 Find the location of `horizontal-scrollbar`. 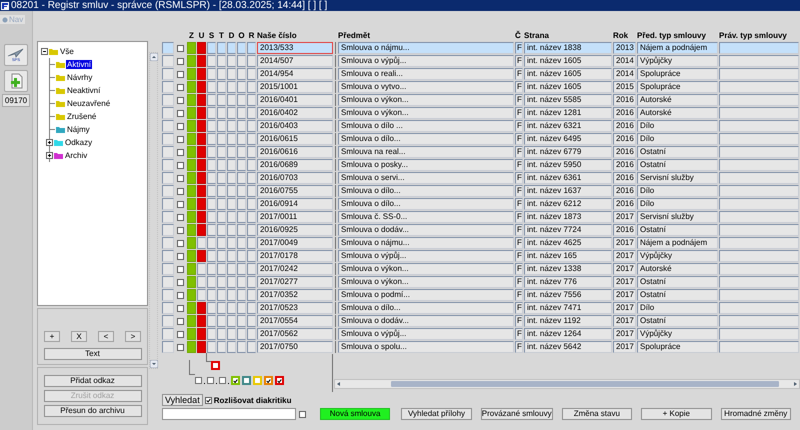

horizontal-scrollbar is located at coordinates (567, 384).